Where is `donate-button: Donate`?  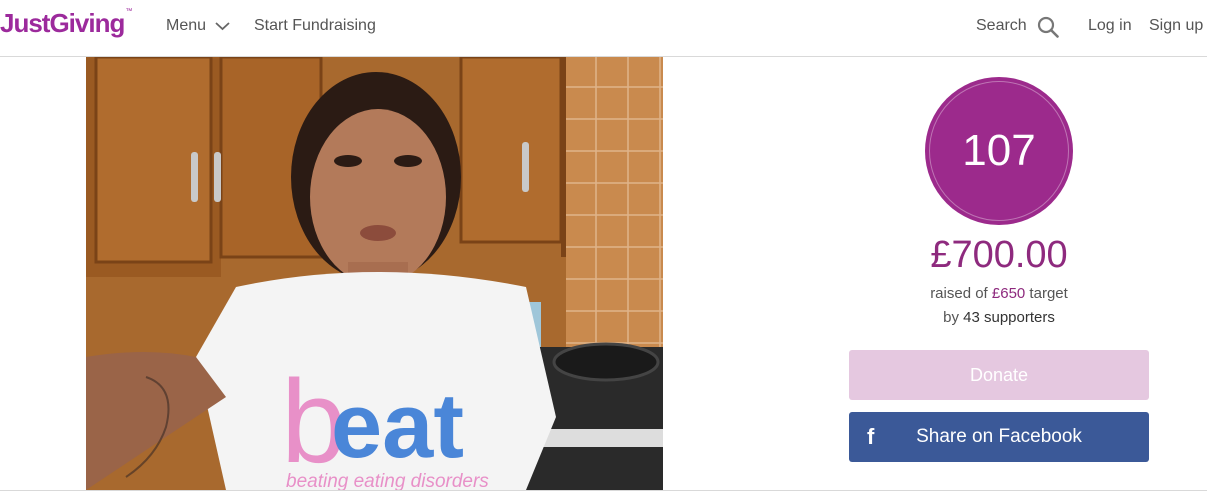
donate-button: Donate is located at coordinates (999, 375).